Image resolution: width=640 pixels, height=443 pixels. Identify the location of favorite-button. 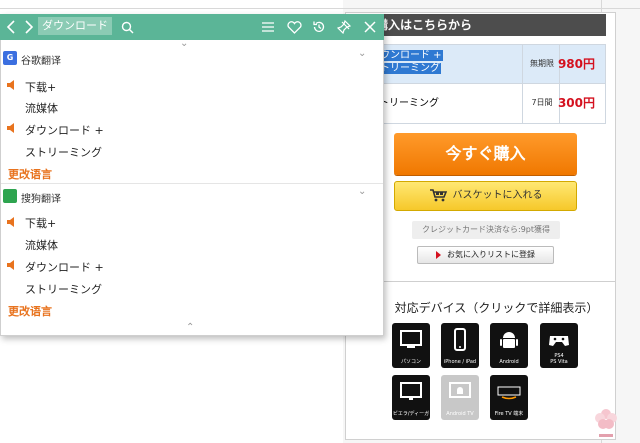
(294, 27).